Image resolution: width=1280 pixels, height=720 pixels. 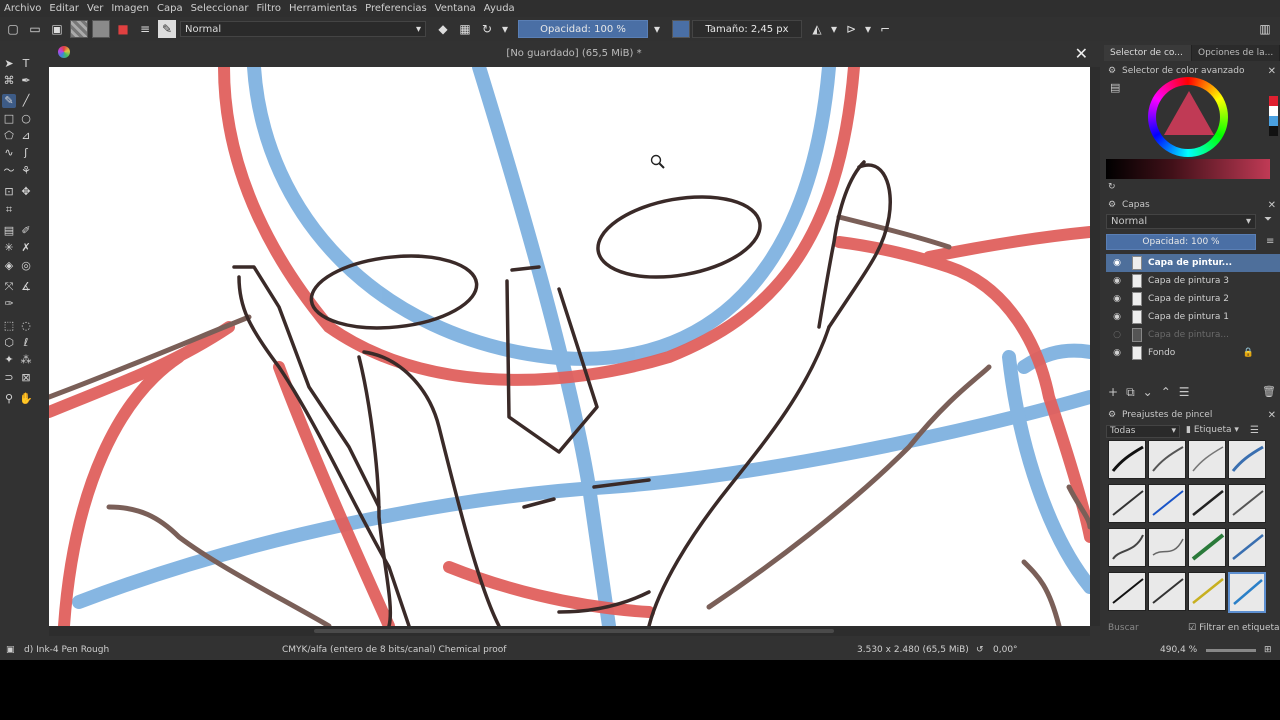 I want to click on hue-ring, so click(x=1188, y=117).